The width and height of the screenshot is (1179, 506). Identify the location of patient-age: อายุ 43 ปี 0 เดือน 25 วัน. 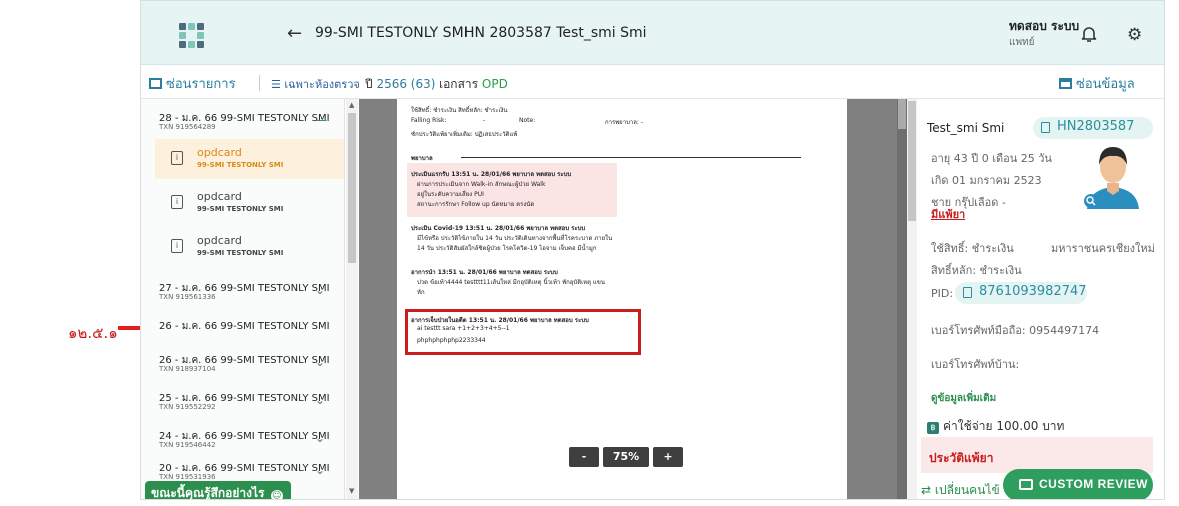
(991, 158).